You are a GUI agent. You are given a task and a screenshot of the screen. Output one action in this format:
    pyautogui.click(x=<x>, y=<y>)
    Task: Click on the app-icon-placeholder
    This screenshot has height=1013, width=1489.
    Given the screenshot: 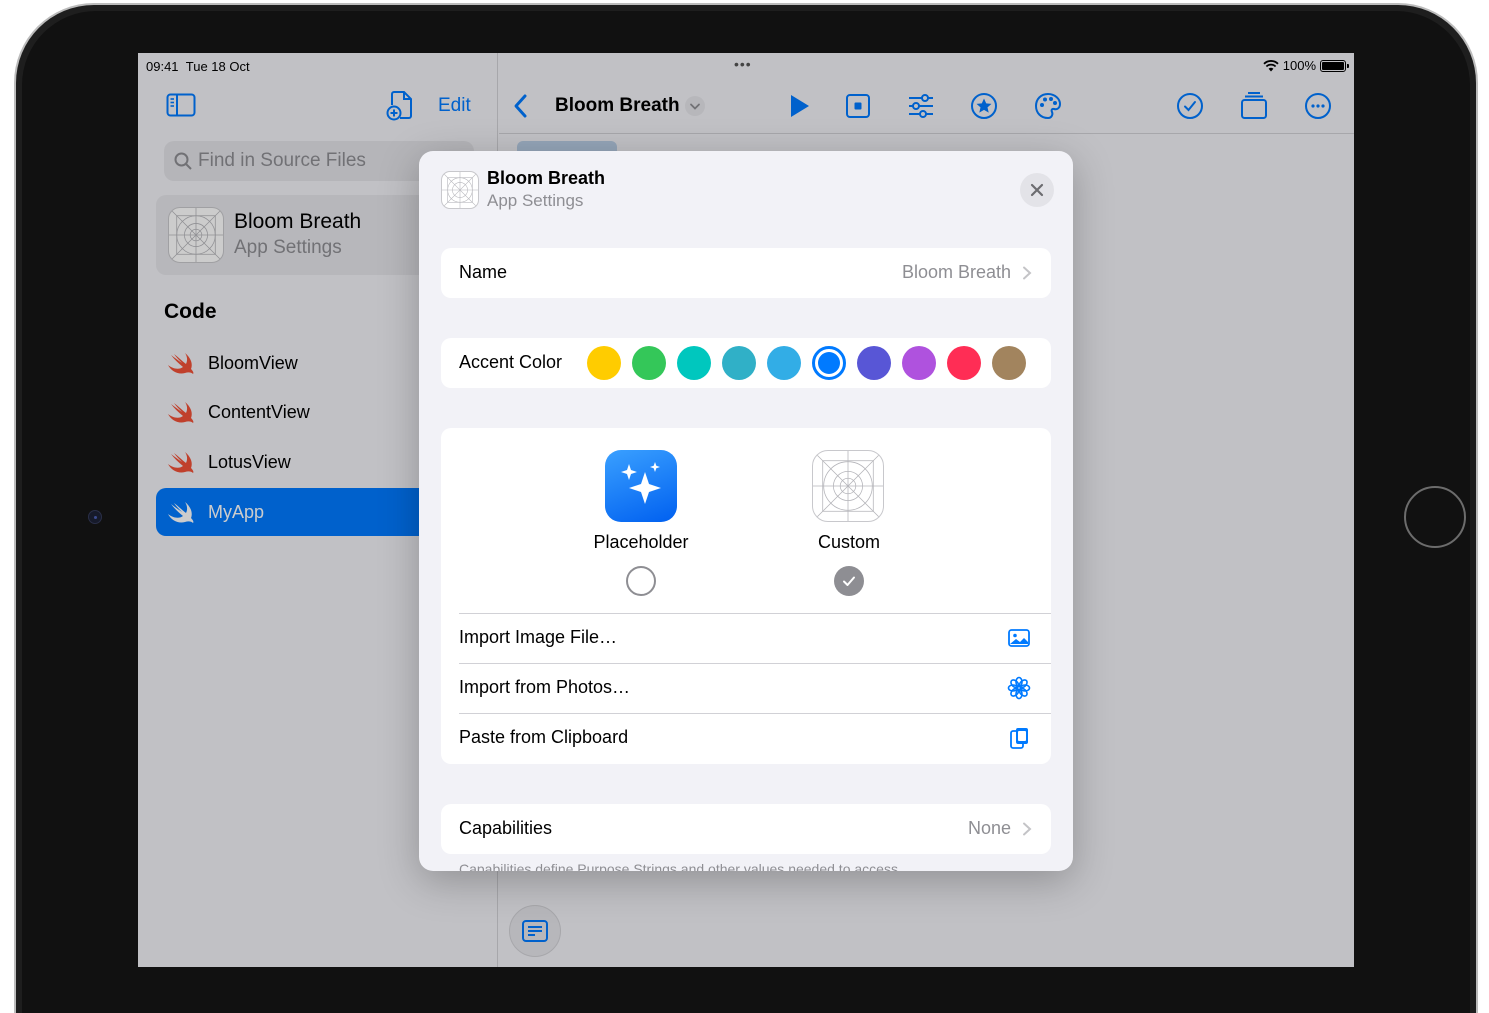 What is the action you would take?
    pyautogui.click(x=460, y=190)
    